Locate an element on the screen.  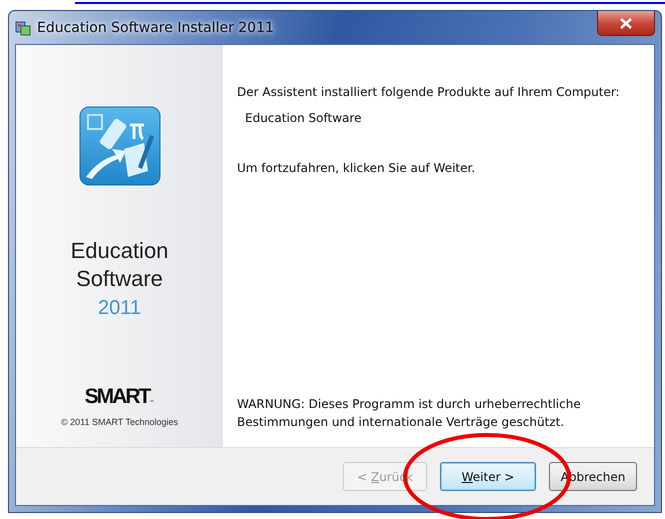
close-button is located at coordinates (626, 23).